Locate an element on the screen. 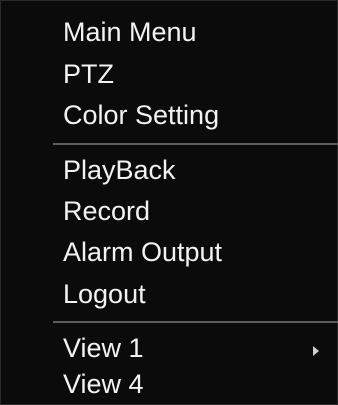  menu-item-record: Record is located at coordinates (106, 211).